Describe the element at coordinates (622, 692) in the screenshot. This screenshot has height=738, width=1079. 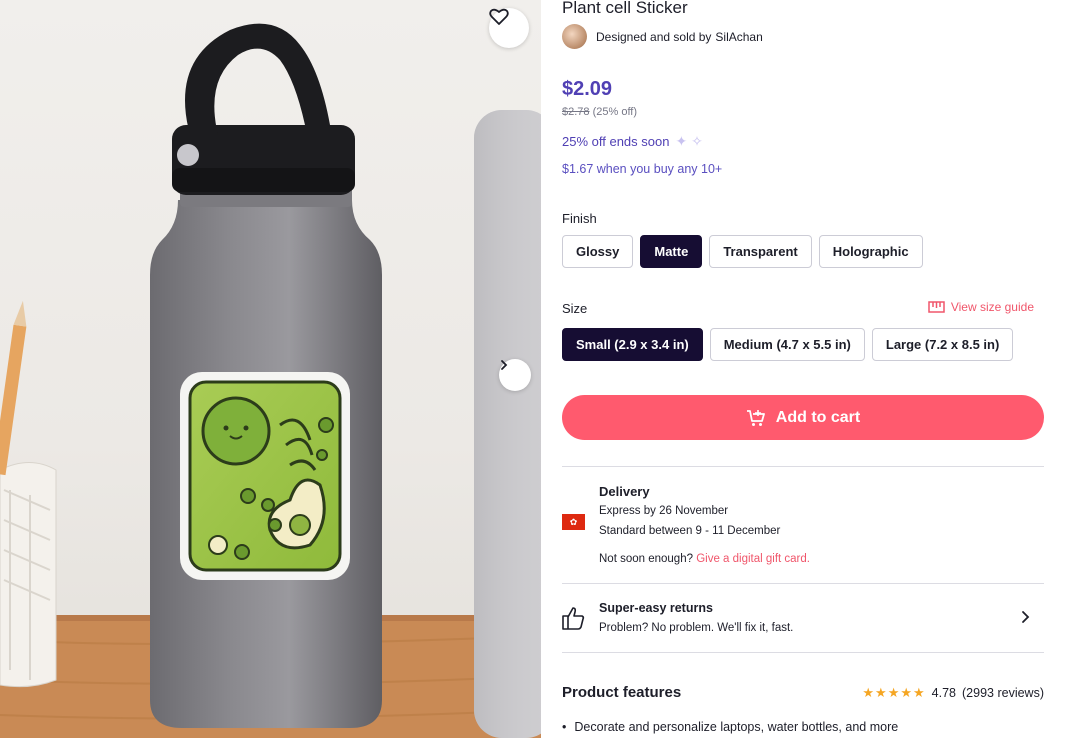
I see `product-features-title: Product features` at that location.